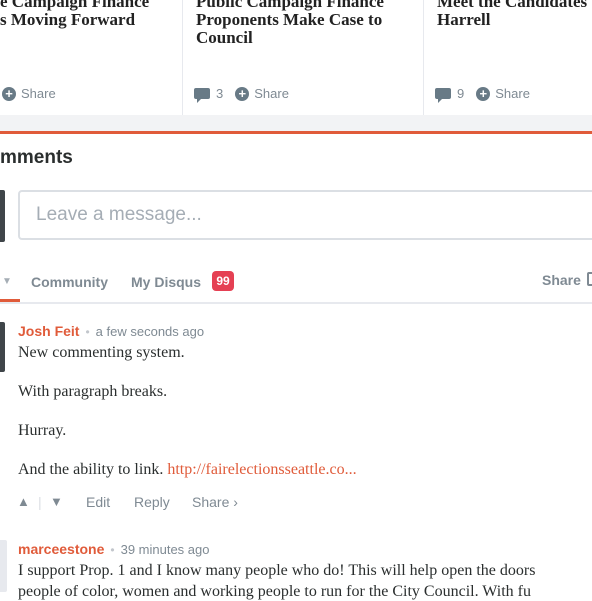  Describe the element at coordinates (296, 123) in the screenshot. I see `section-divider` at that location.